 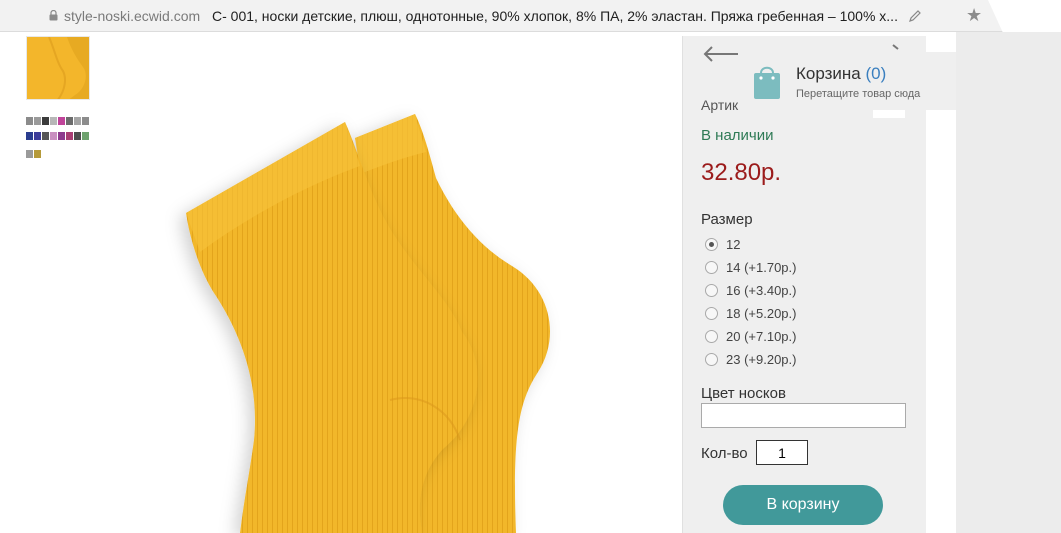 I want to click on sock-thumbnail-image, so click(x=58, y=68).